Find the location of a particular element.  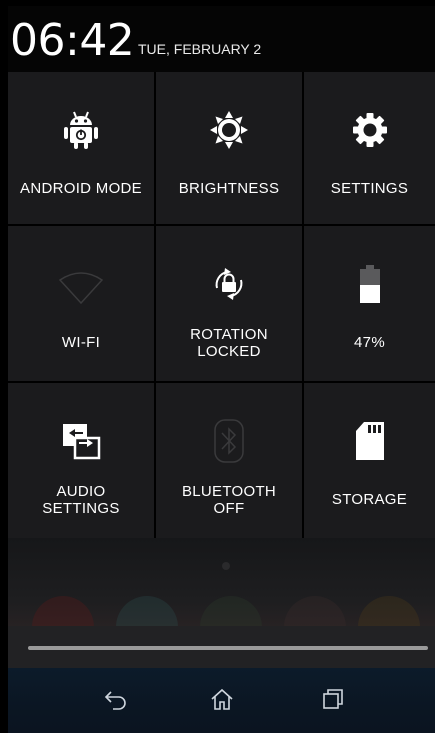

back-button is located at coordinates (116, 701).